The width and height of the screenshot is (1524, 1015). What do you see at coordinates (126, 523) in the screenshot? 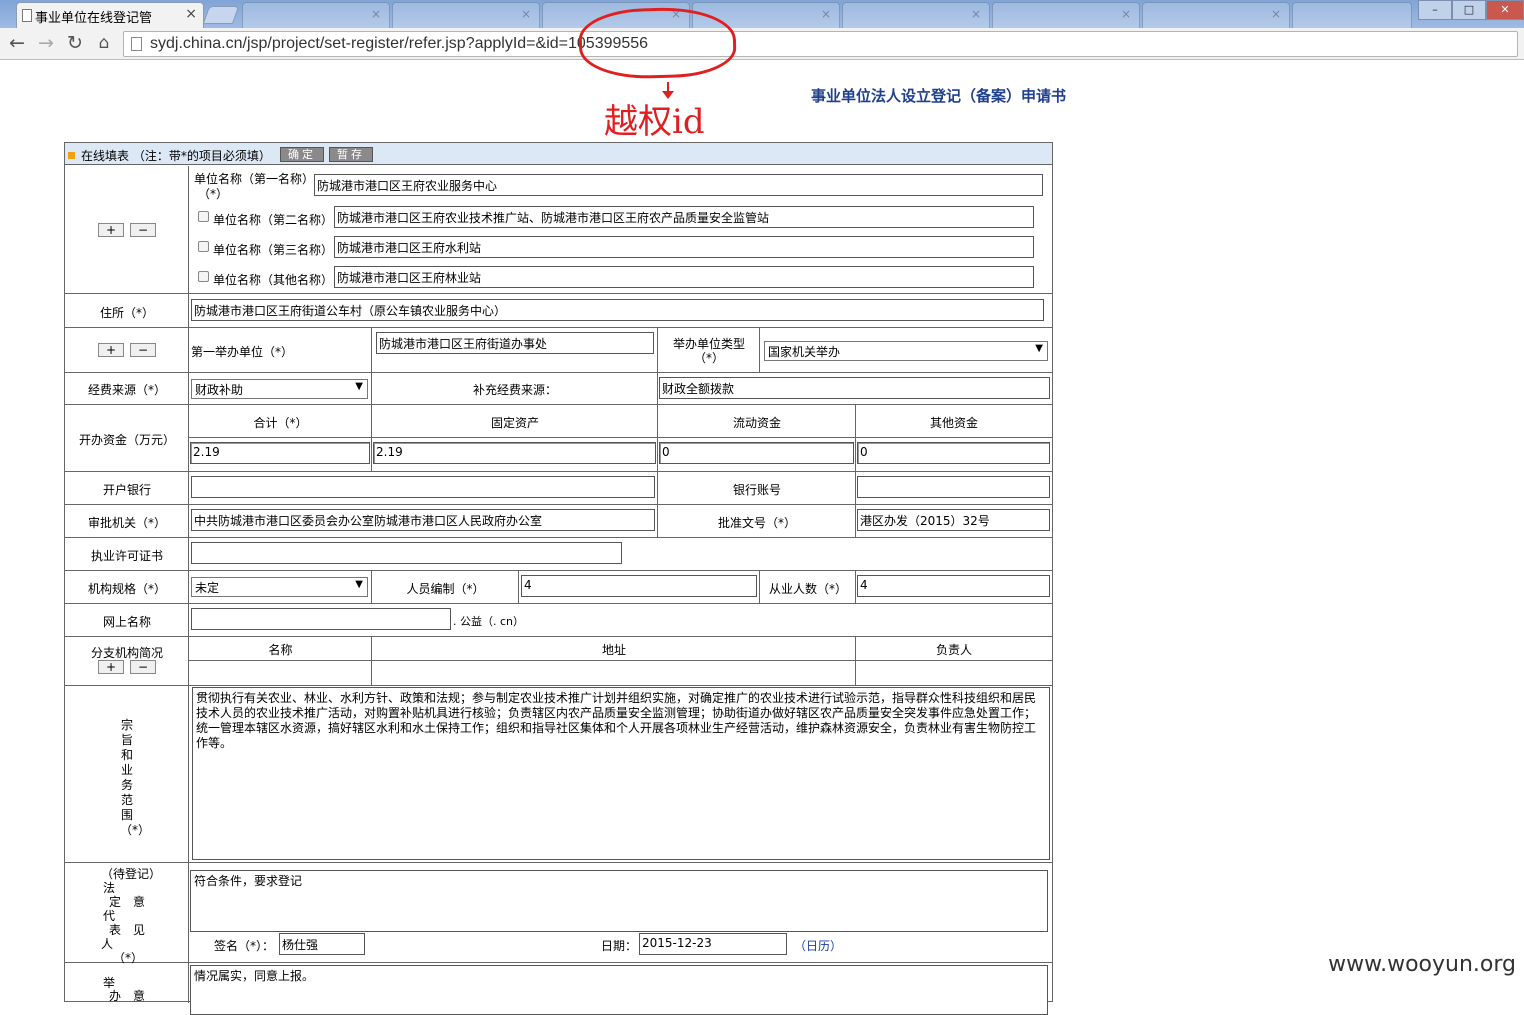
I see `approval-label: 审批机关（*）` at bounding box center [126, 523].